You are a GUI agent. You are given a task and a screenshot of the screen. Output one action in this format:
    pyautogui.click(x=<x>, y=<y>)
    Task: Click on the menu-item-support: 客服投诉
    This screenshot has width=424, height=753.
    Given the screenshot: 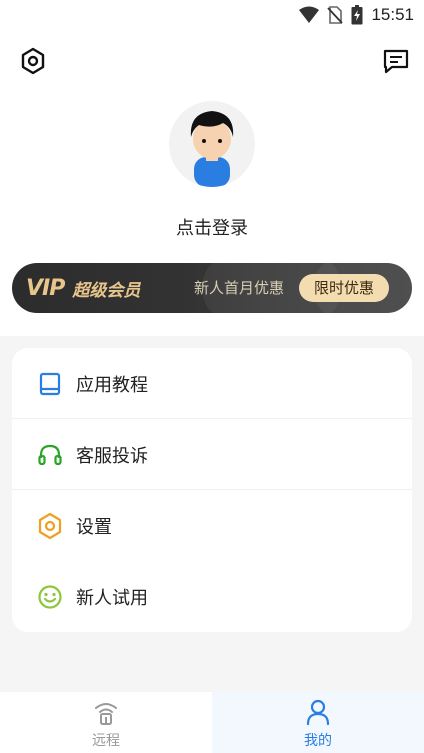 What is the action you would take?
    pyautogui.click(x=212, y=454)
    